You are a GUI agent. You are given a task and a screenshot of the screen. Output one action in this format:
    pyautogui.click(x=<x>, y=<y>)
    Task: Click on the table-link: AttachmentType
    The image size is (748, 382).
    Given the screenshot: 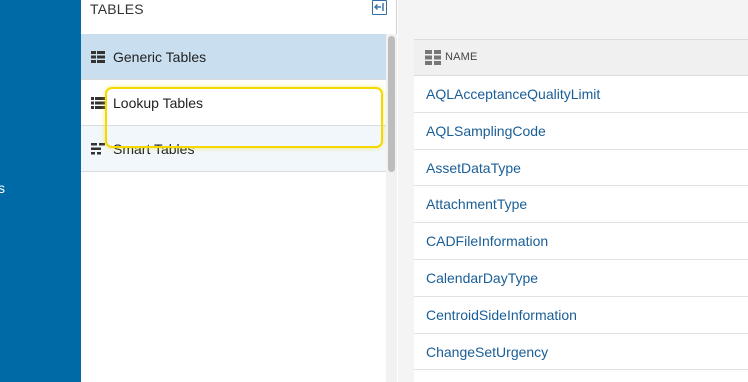 What is the action you would take?
    pyautogui.click(x=476, y=204)
    